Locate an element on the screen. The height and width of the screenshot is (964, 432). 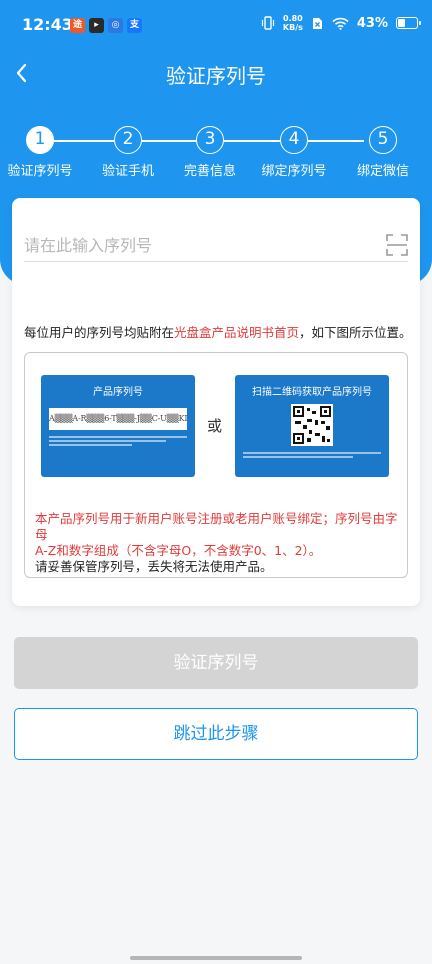
network-speed-value: 0.80 is located at coordinates (293, 18).